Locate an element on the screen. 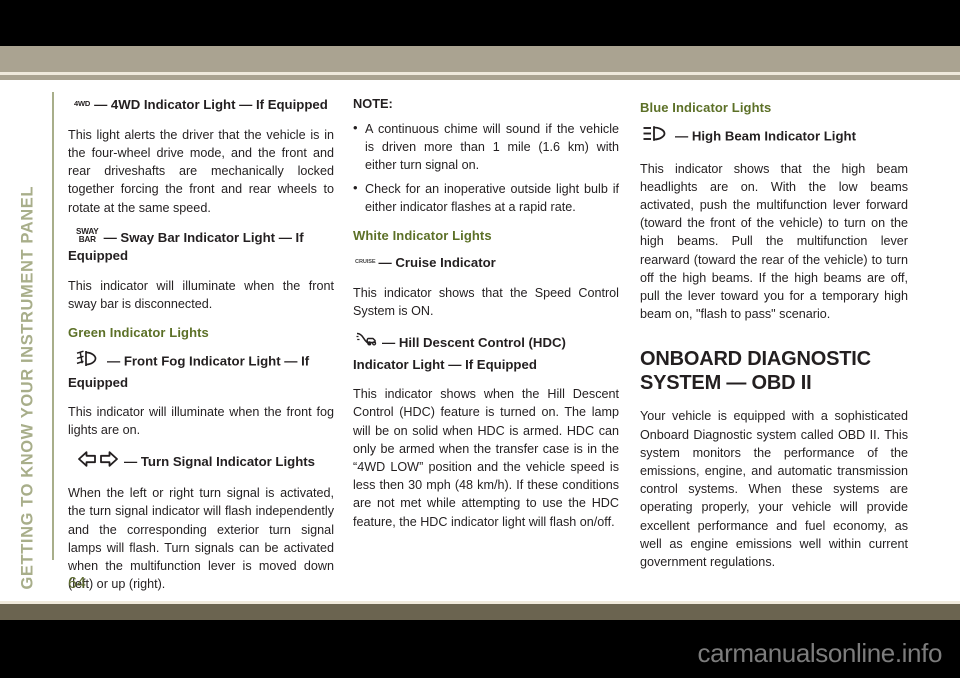 The image size is (960, 678). front-fog-lamp-icon is located at coordinates (89, 361).